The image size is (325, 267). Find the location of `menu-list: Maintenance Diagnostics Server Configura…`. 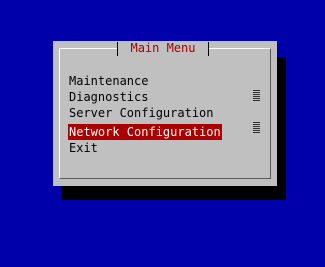

menu-list: Maintenance Diagnostics Server Configura… is located at coordinates (145, 114).